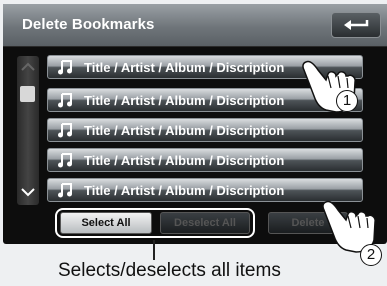 The image size is (387, 286). What do you see at coordinates (371, 255) in the screenshot?
I see `step-number-2: 2` at bounding box center [371, 255].